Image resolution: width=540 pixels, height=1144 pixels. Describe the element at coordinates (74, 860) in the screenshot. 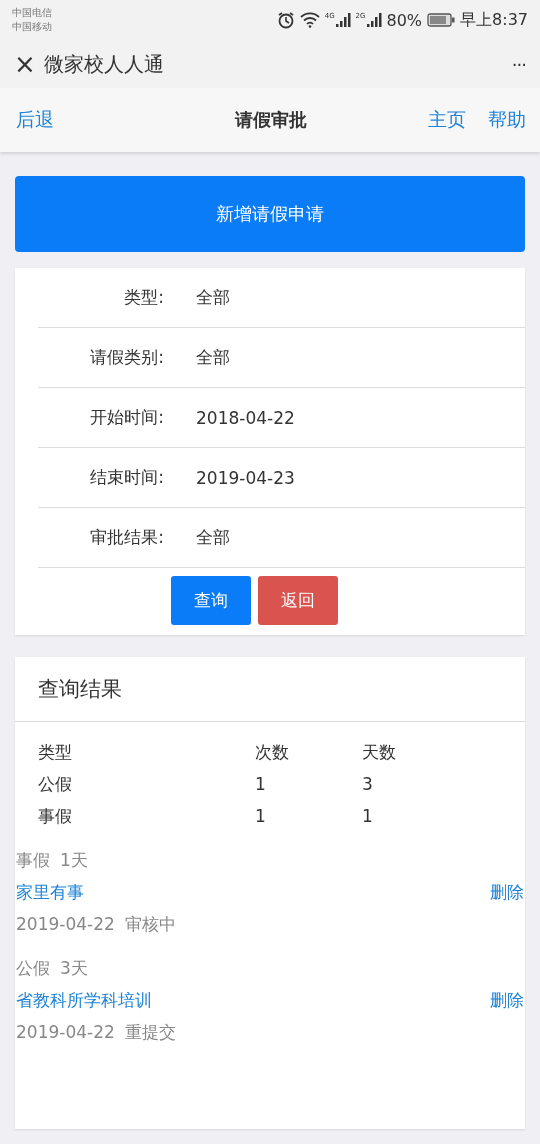

I see `leave-days: 1天` at that location.